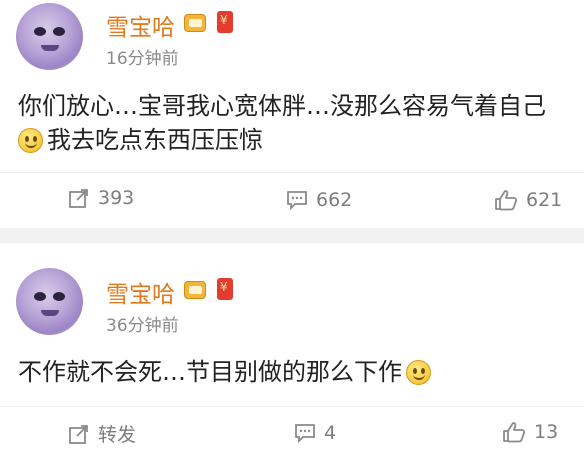 This screenshot has width=584, height=449. Describe the element at coordinates (546, 432) in the screenshot. I see `like-count: 13` at that location.